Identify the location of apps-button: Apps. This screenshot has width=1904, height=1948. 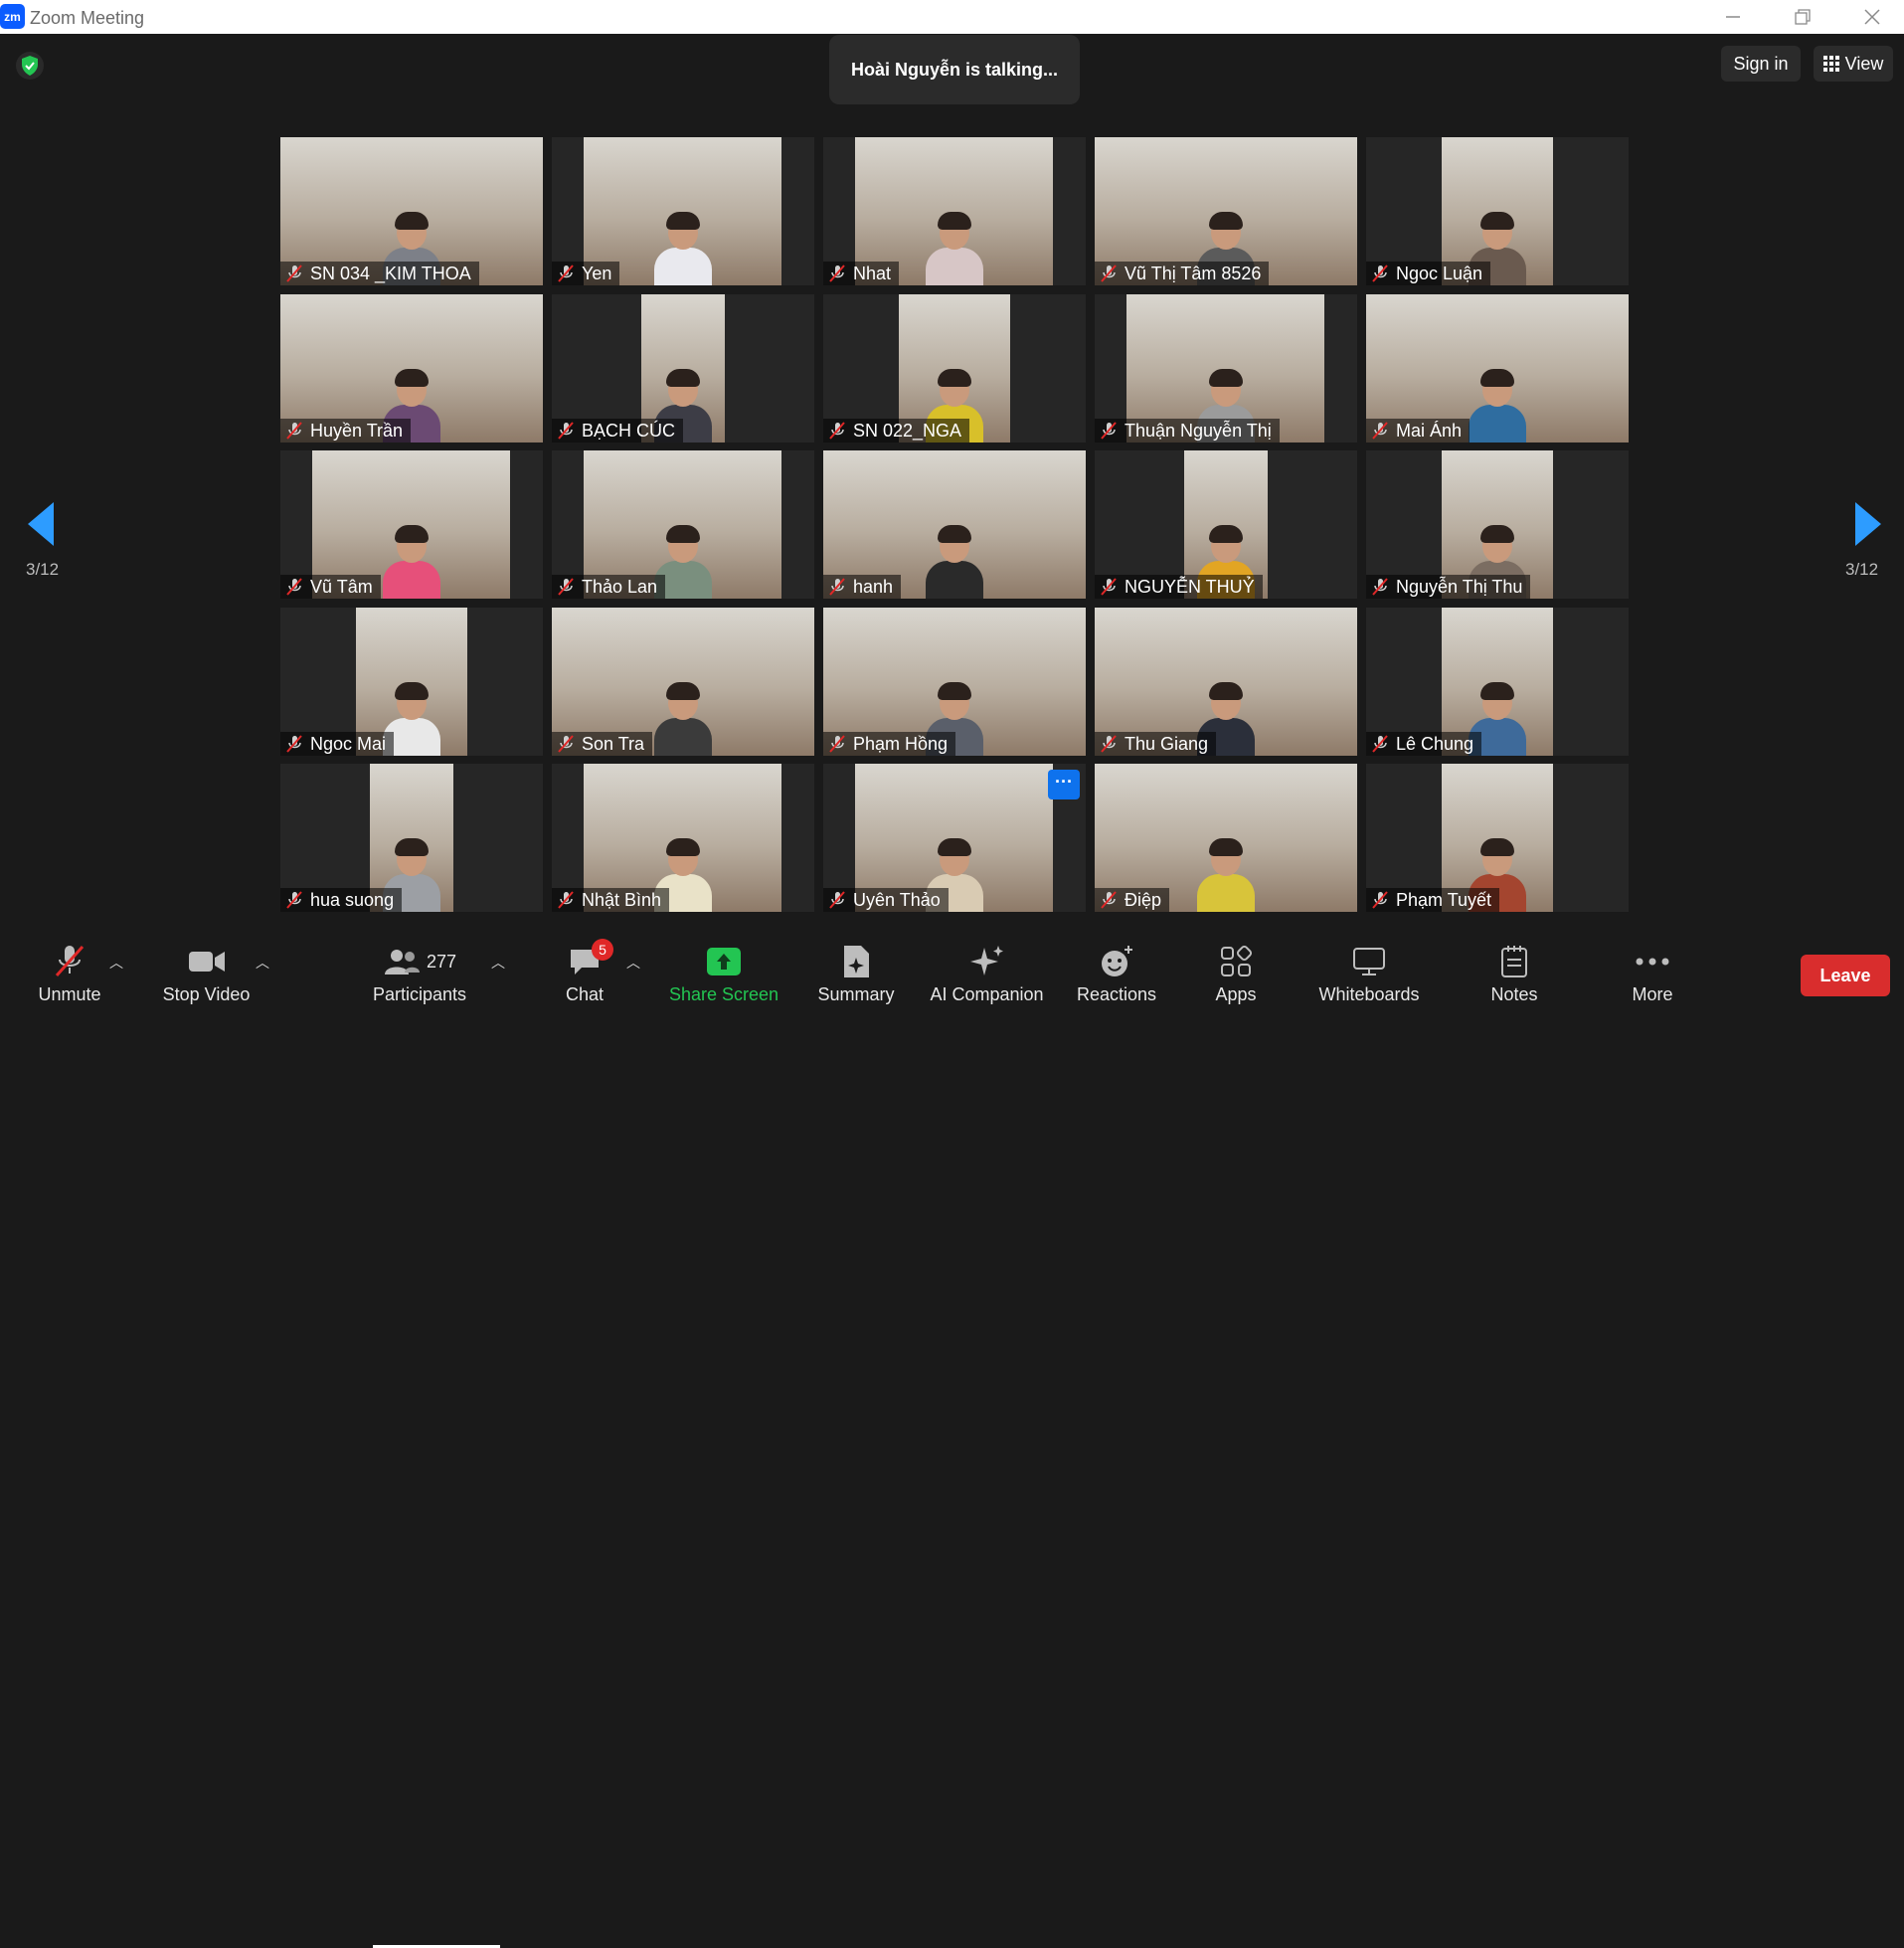
(1236, 980).